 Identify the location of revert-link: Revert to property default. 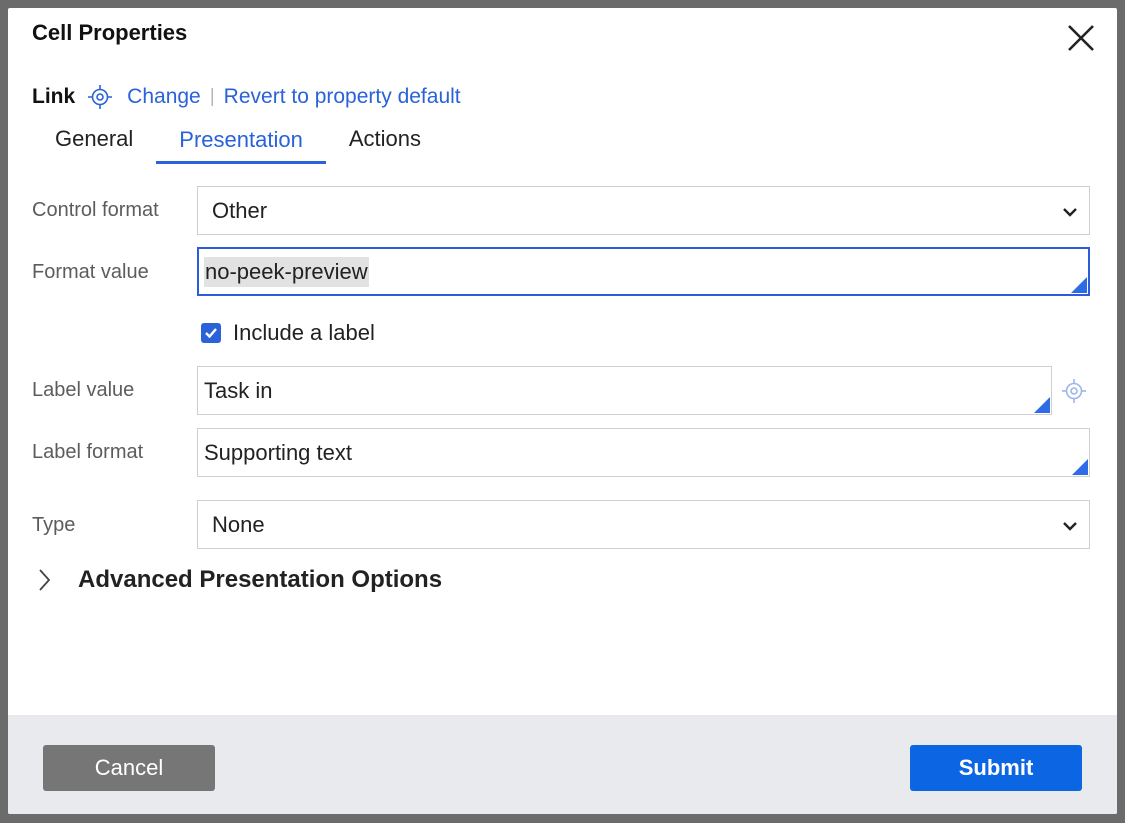
(342, 97).